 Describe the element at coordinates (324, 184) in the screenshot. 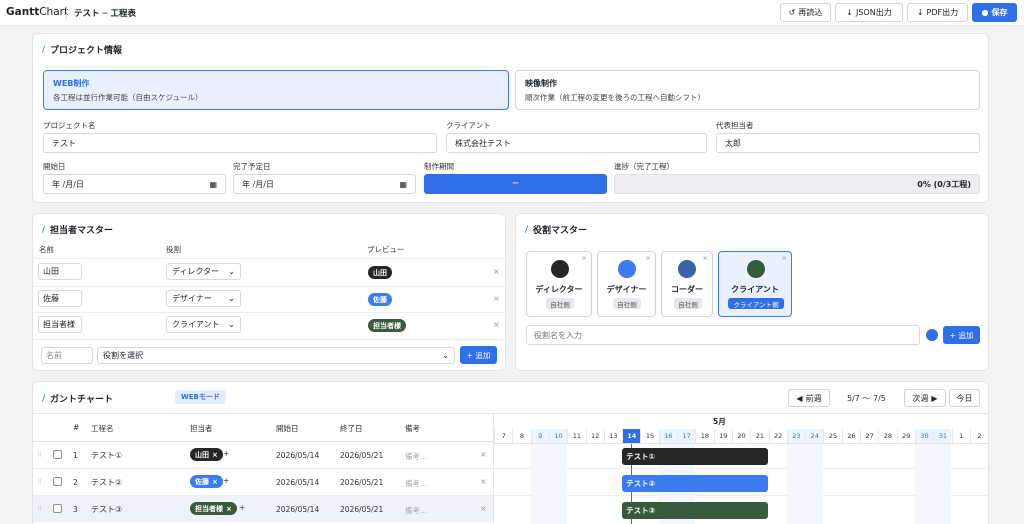

I see `end-date-input: 年 /月/日 ▦` at that location.